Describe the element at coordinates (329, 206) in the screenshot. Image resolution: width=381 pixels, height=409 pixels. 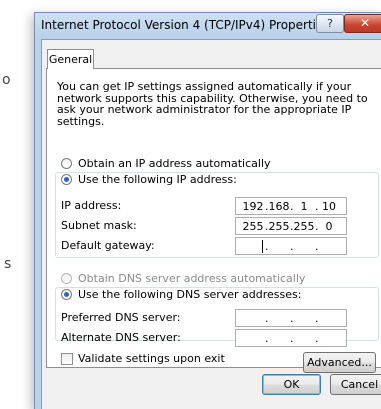
I see `ip-octet: 10` at that location.